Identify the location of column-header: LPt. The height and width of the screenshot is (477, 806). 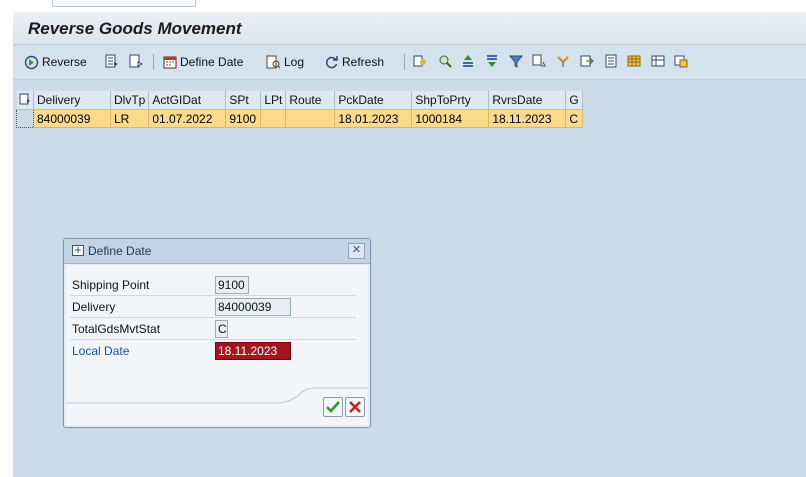
(273, 100).